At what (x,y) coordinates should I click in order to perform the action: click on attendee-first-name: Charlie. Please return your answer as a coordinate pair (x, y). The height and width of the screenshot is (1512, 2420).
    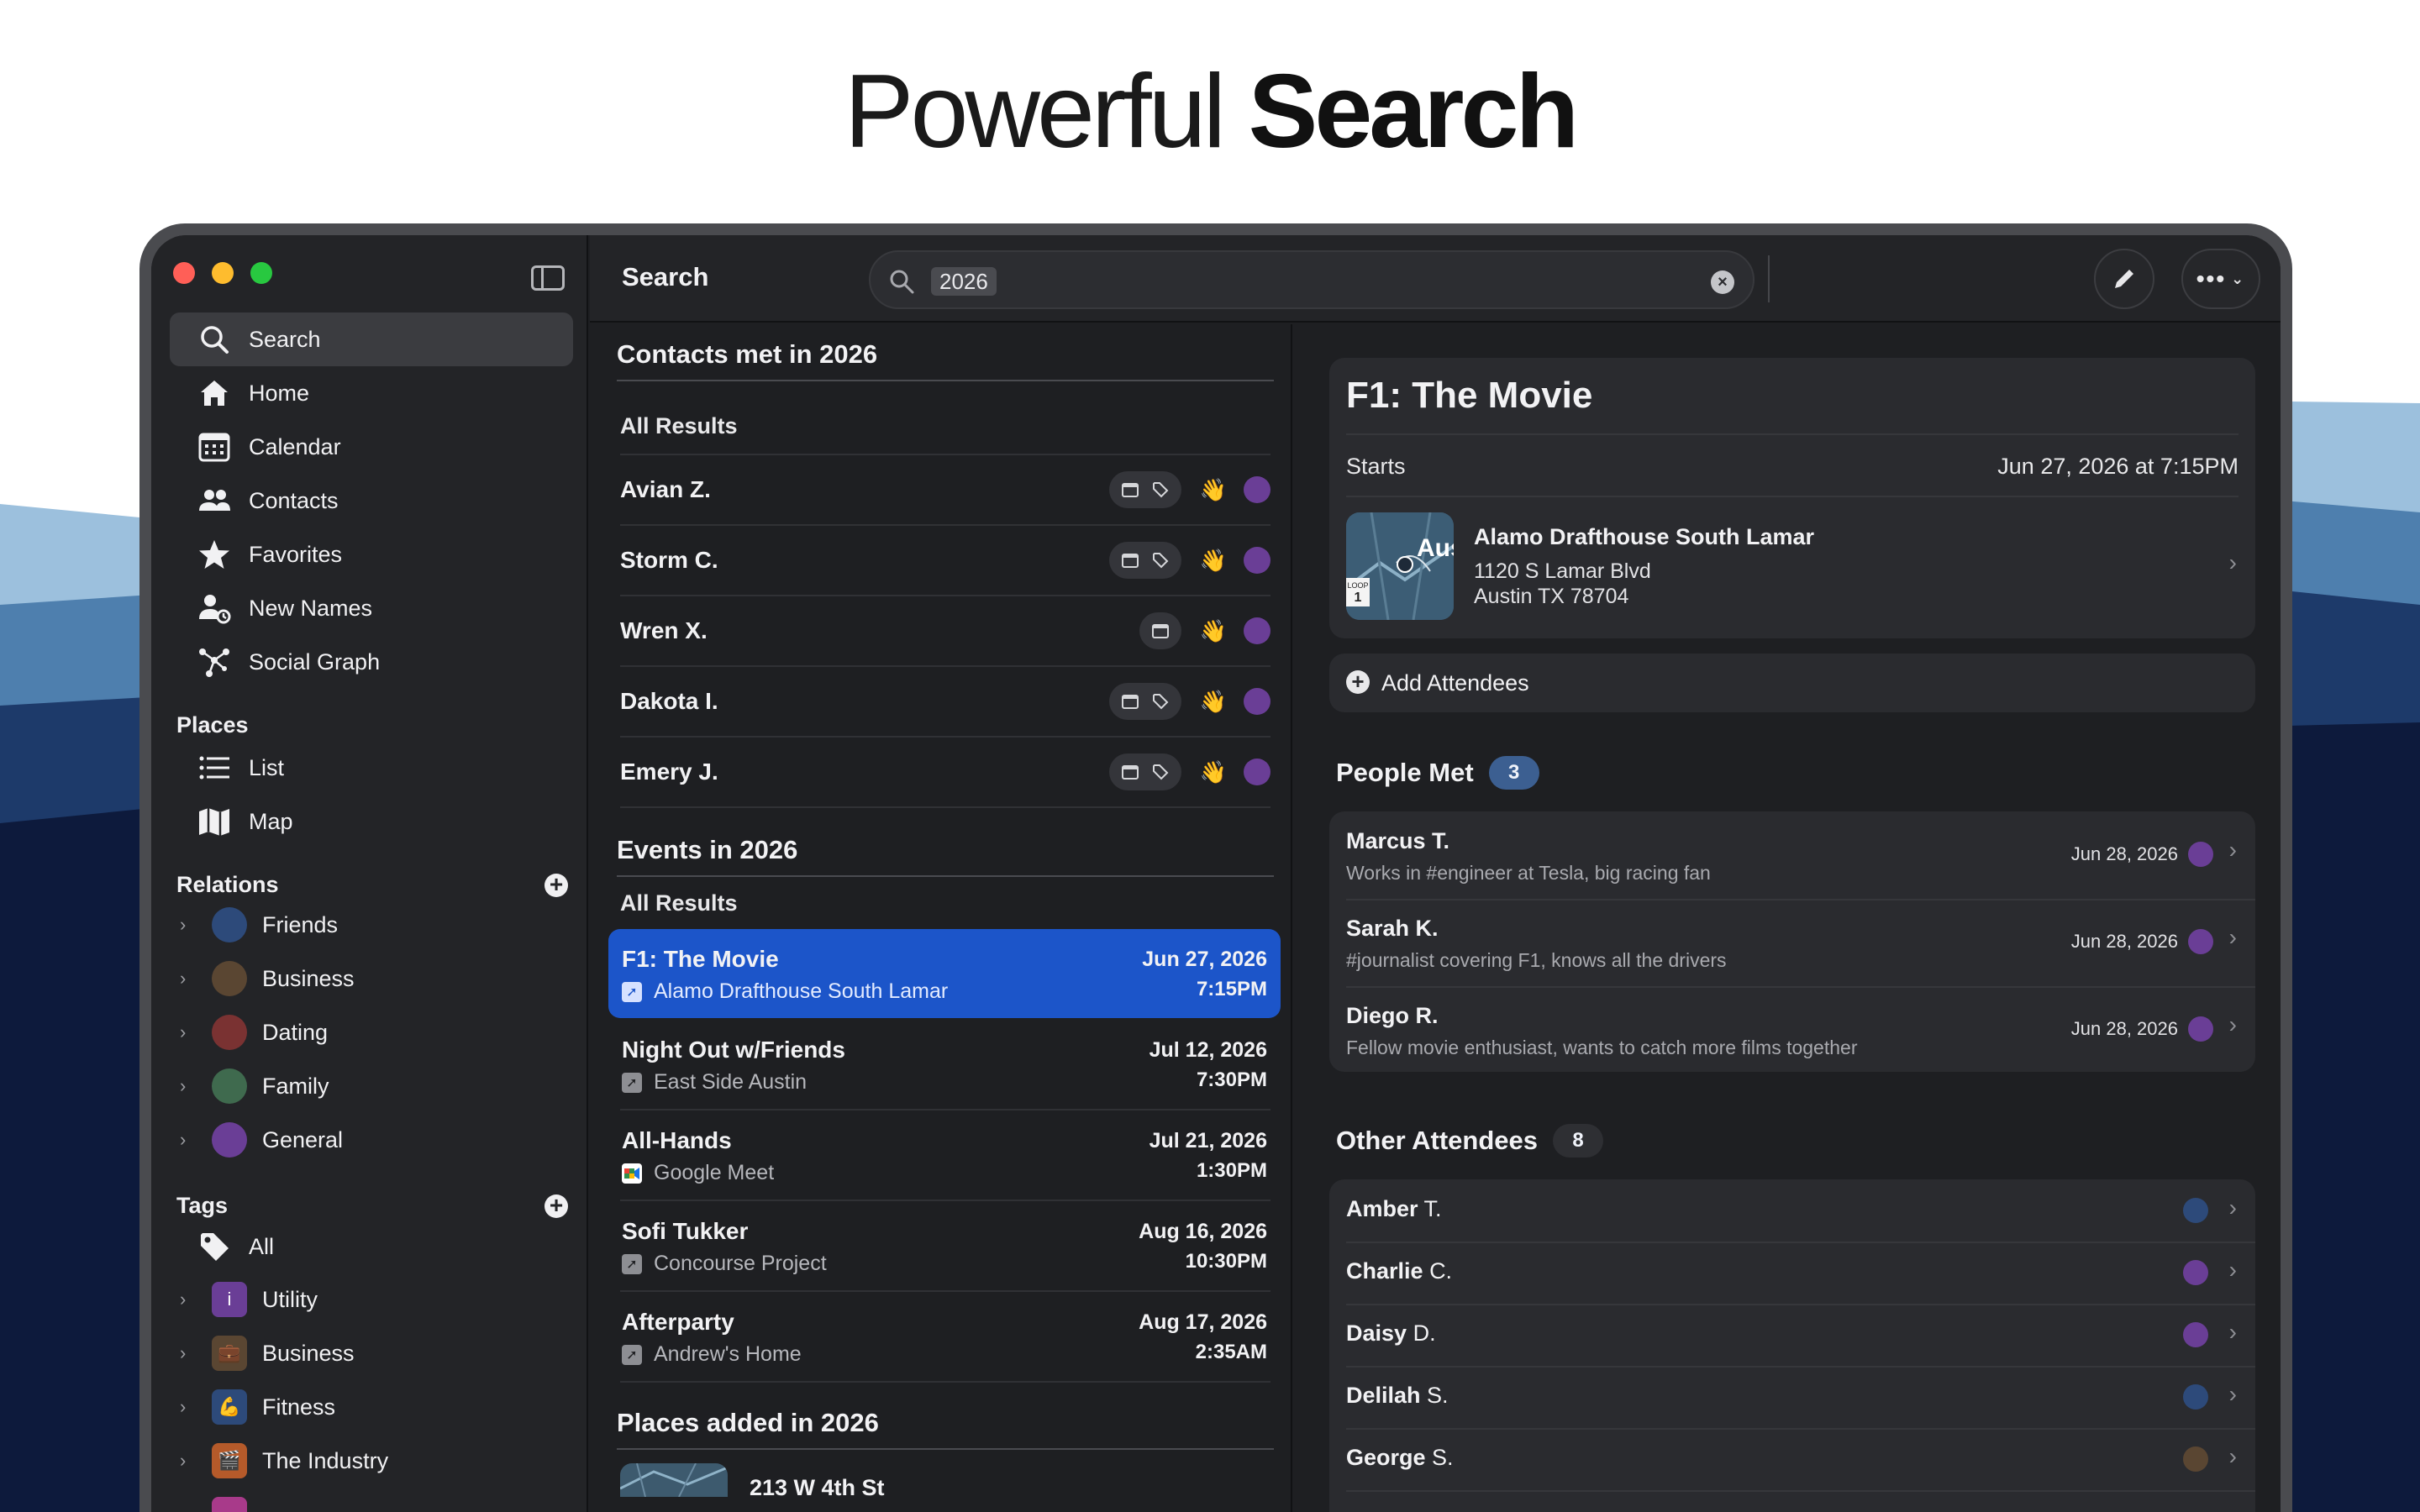
    Looking at the image, I should click on (1384, 1271).